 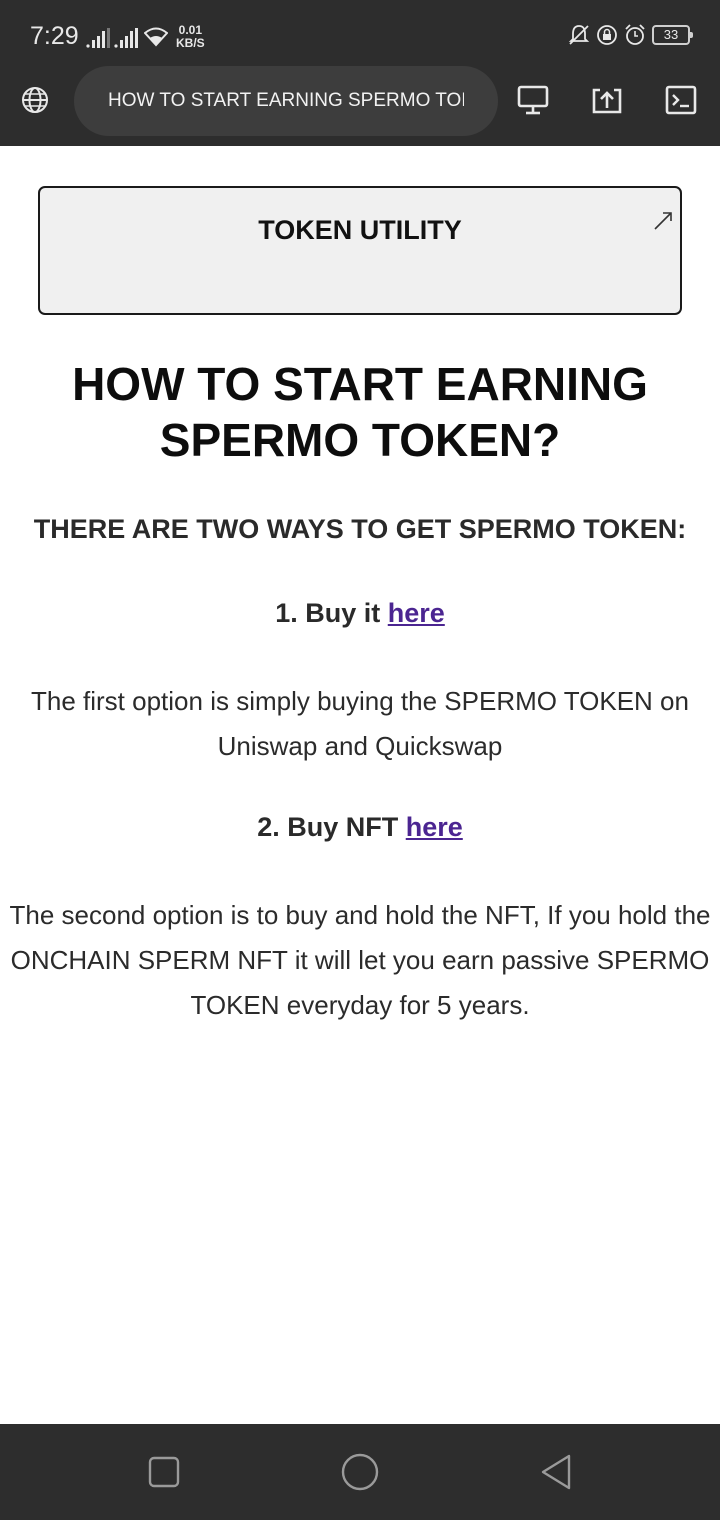 I want to click on net-speed-unit: KB/S, so click(x=190, y=43).